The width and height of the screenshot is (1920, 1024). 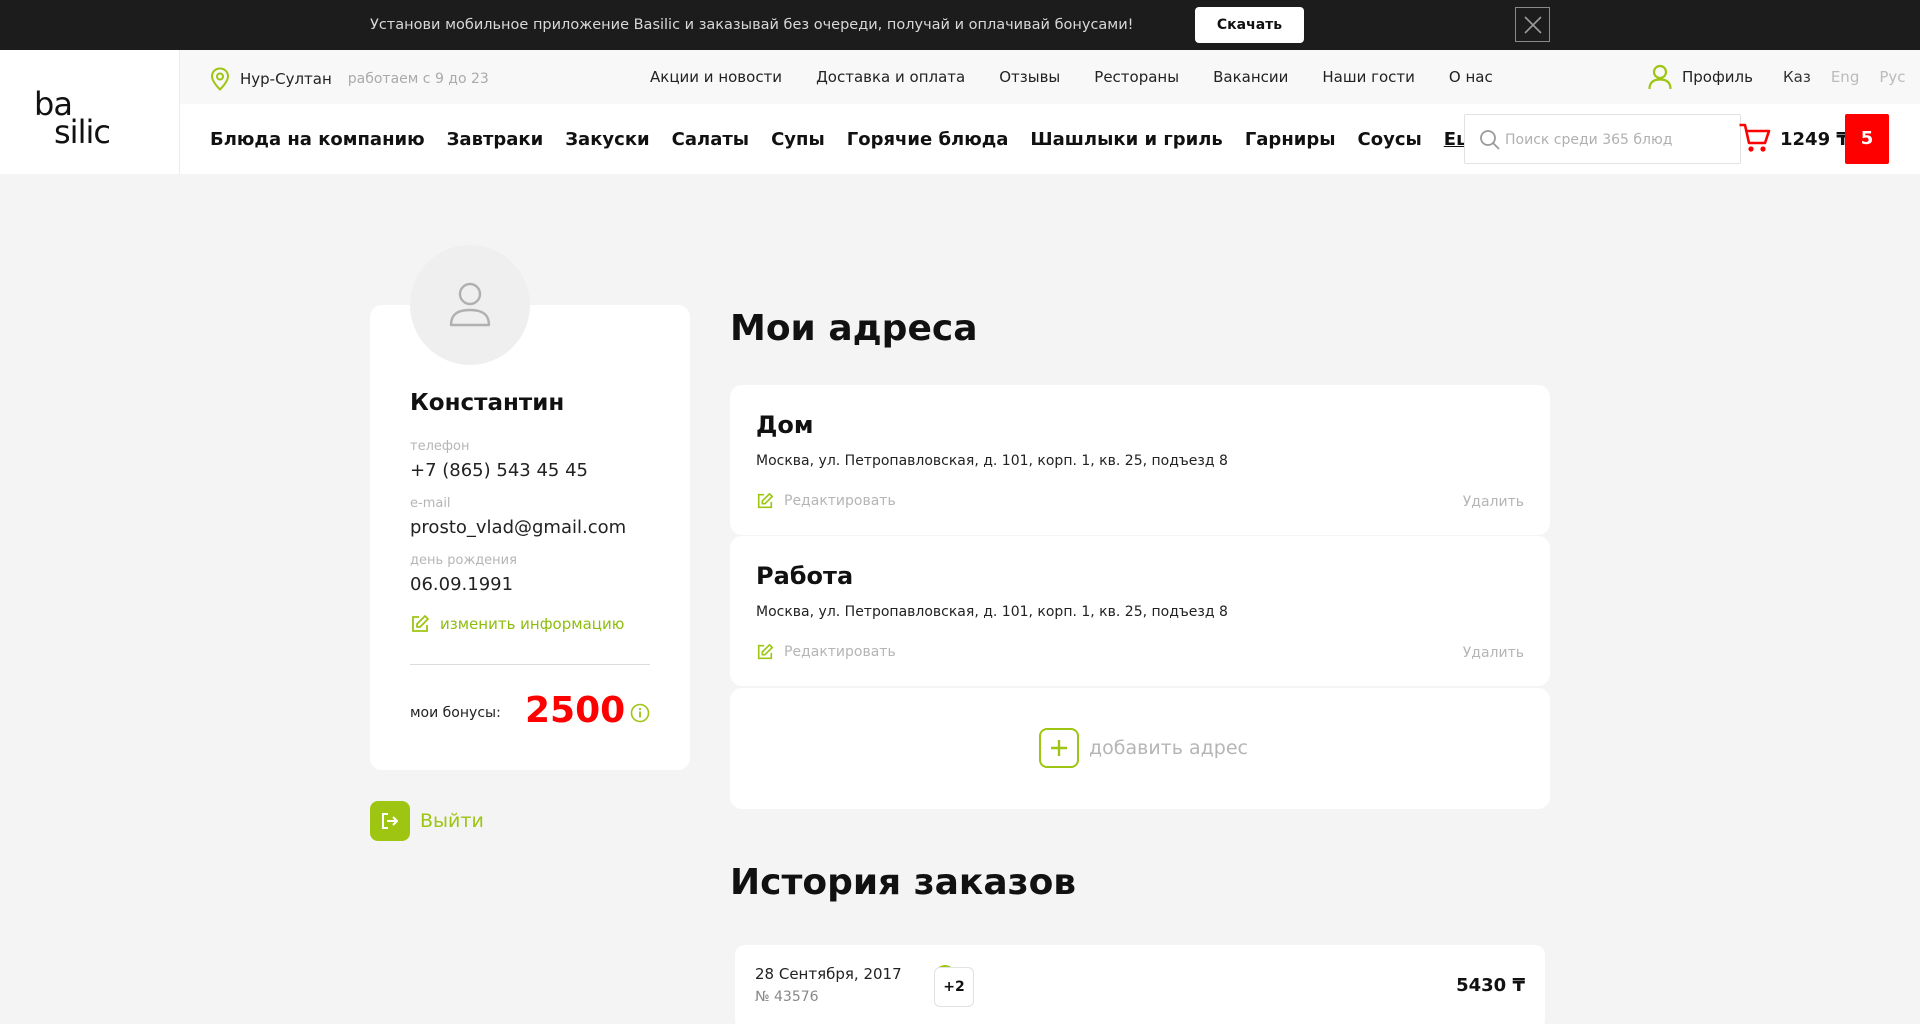 What do you see at coordinates (463, 560) in the screenshot?
I see `birthday-label: день рождения` at bounding box center [463, 560].